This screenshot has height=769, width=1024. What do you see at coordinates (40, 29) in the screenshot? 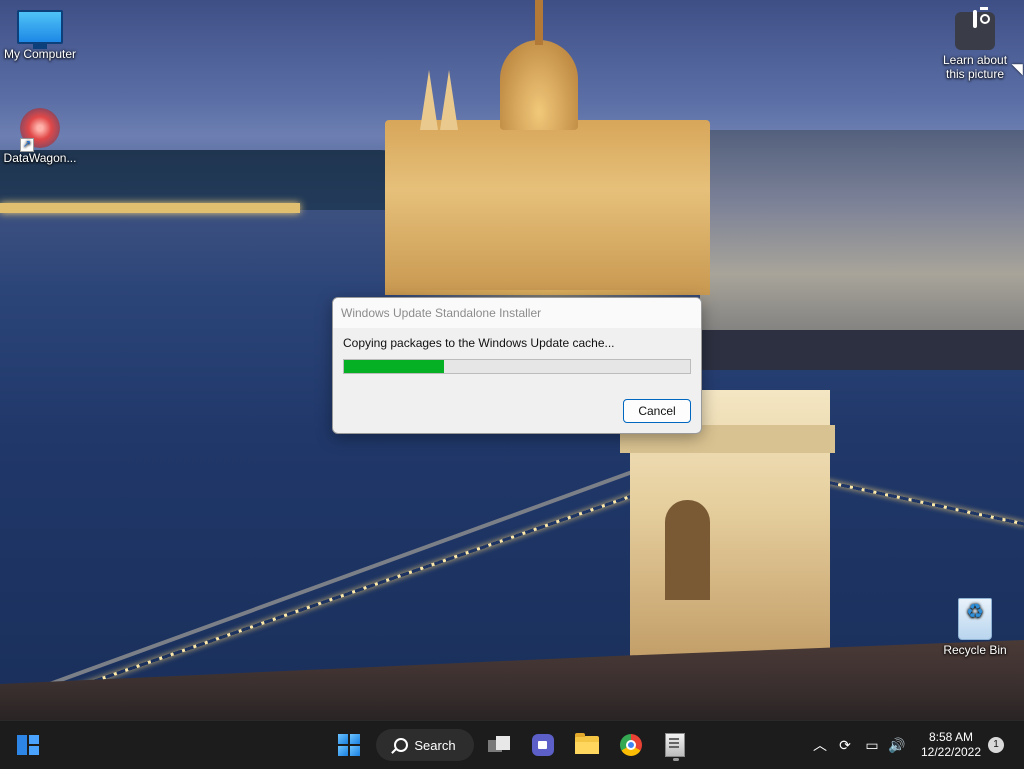
I see `monitor-icon` at bounding box center [40, 29].